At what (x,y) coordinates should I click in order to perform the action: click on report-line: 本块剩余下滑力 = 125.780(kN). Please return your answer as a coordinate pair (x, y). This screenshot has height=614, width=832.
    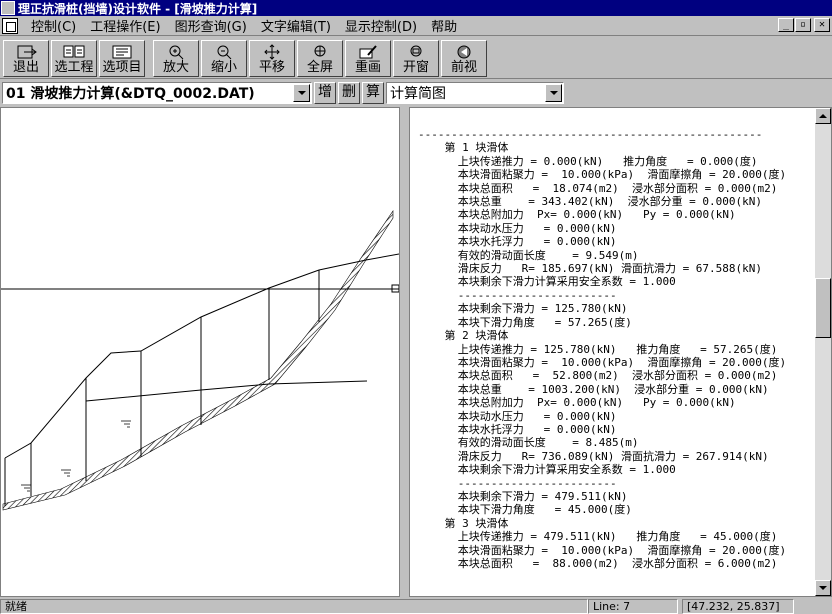
    Looking at the image, I should click on (523, 309).